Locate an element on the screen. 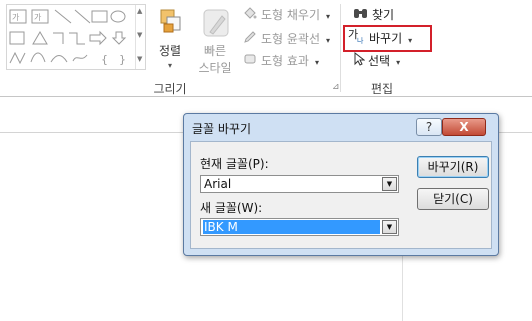 This screenshot has height=321, width=532. current-font-combobox: Arial ▼ is located at coordinates (299, 184).